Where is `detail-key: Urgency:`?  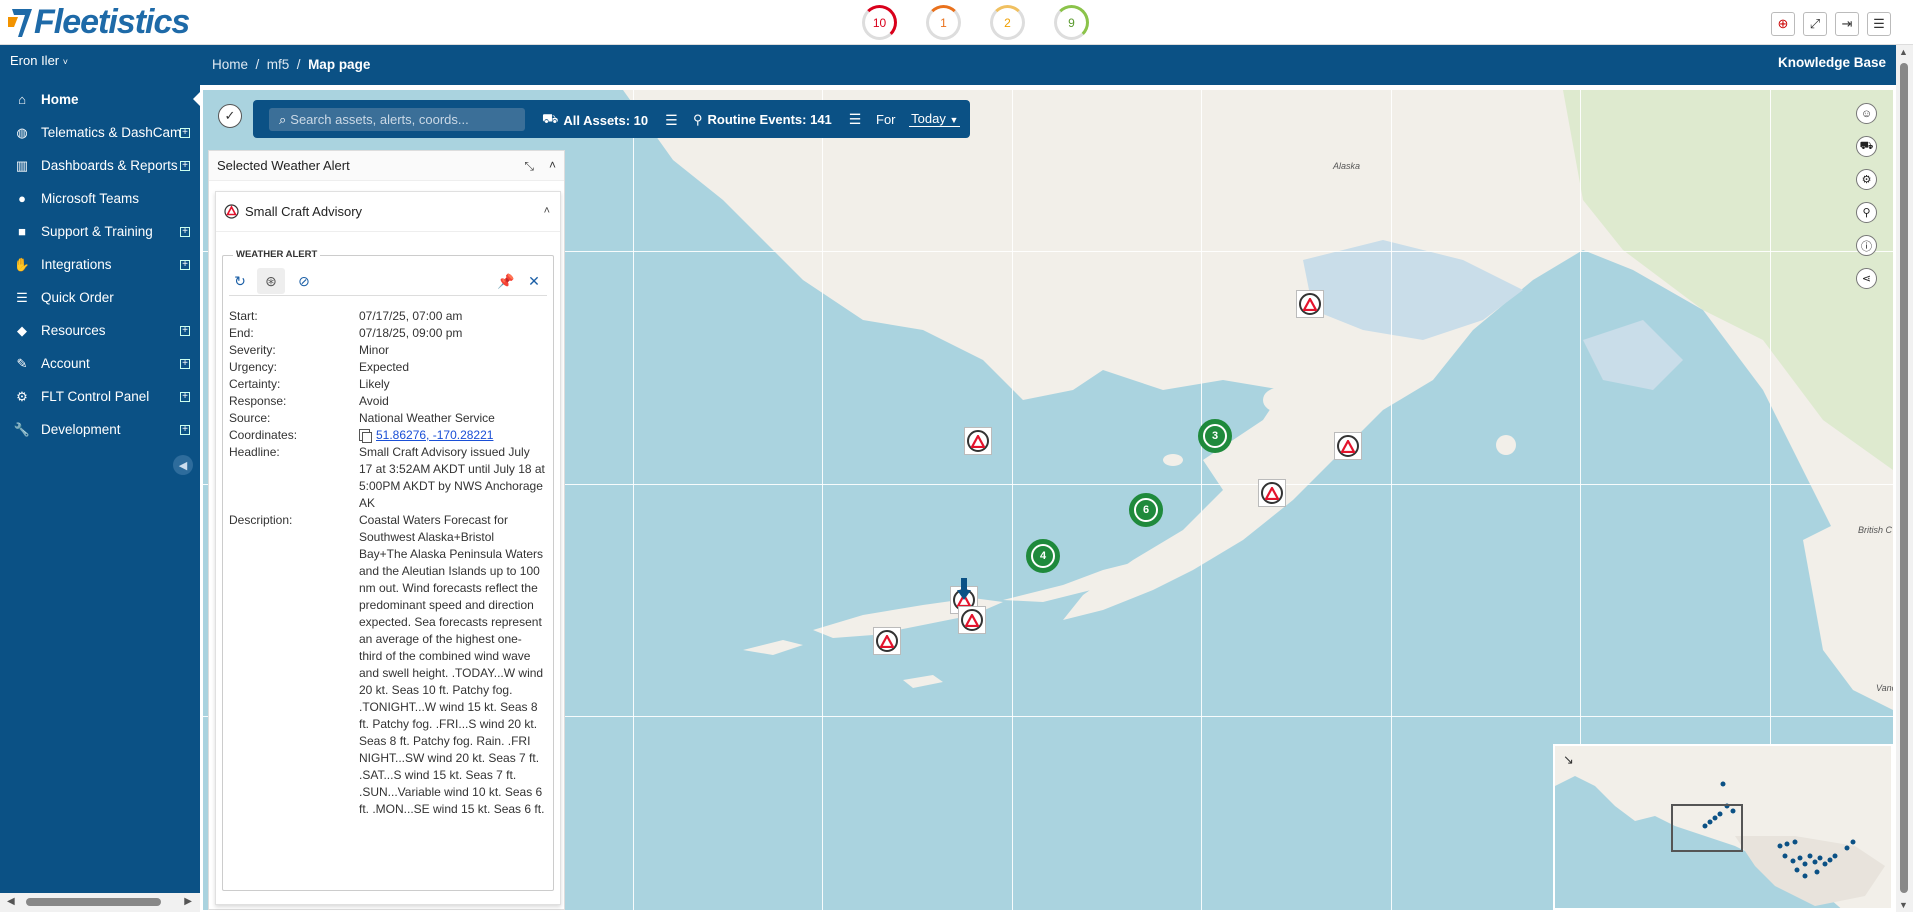 detail-key: Urgency: is located at coordinates (253, 367).